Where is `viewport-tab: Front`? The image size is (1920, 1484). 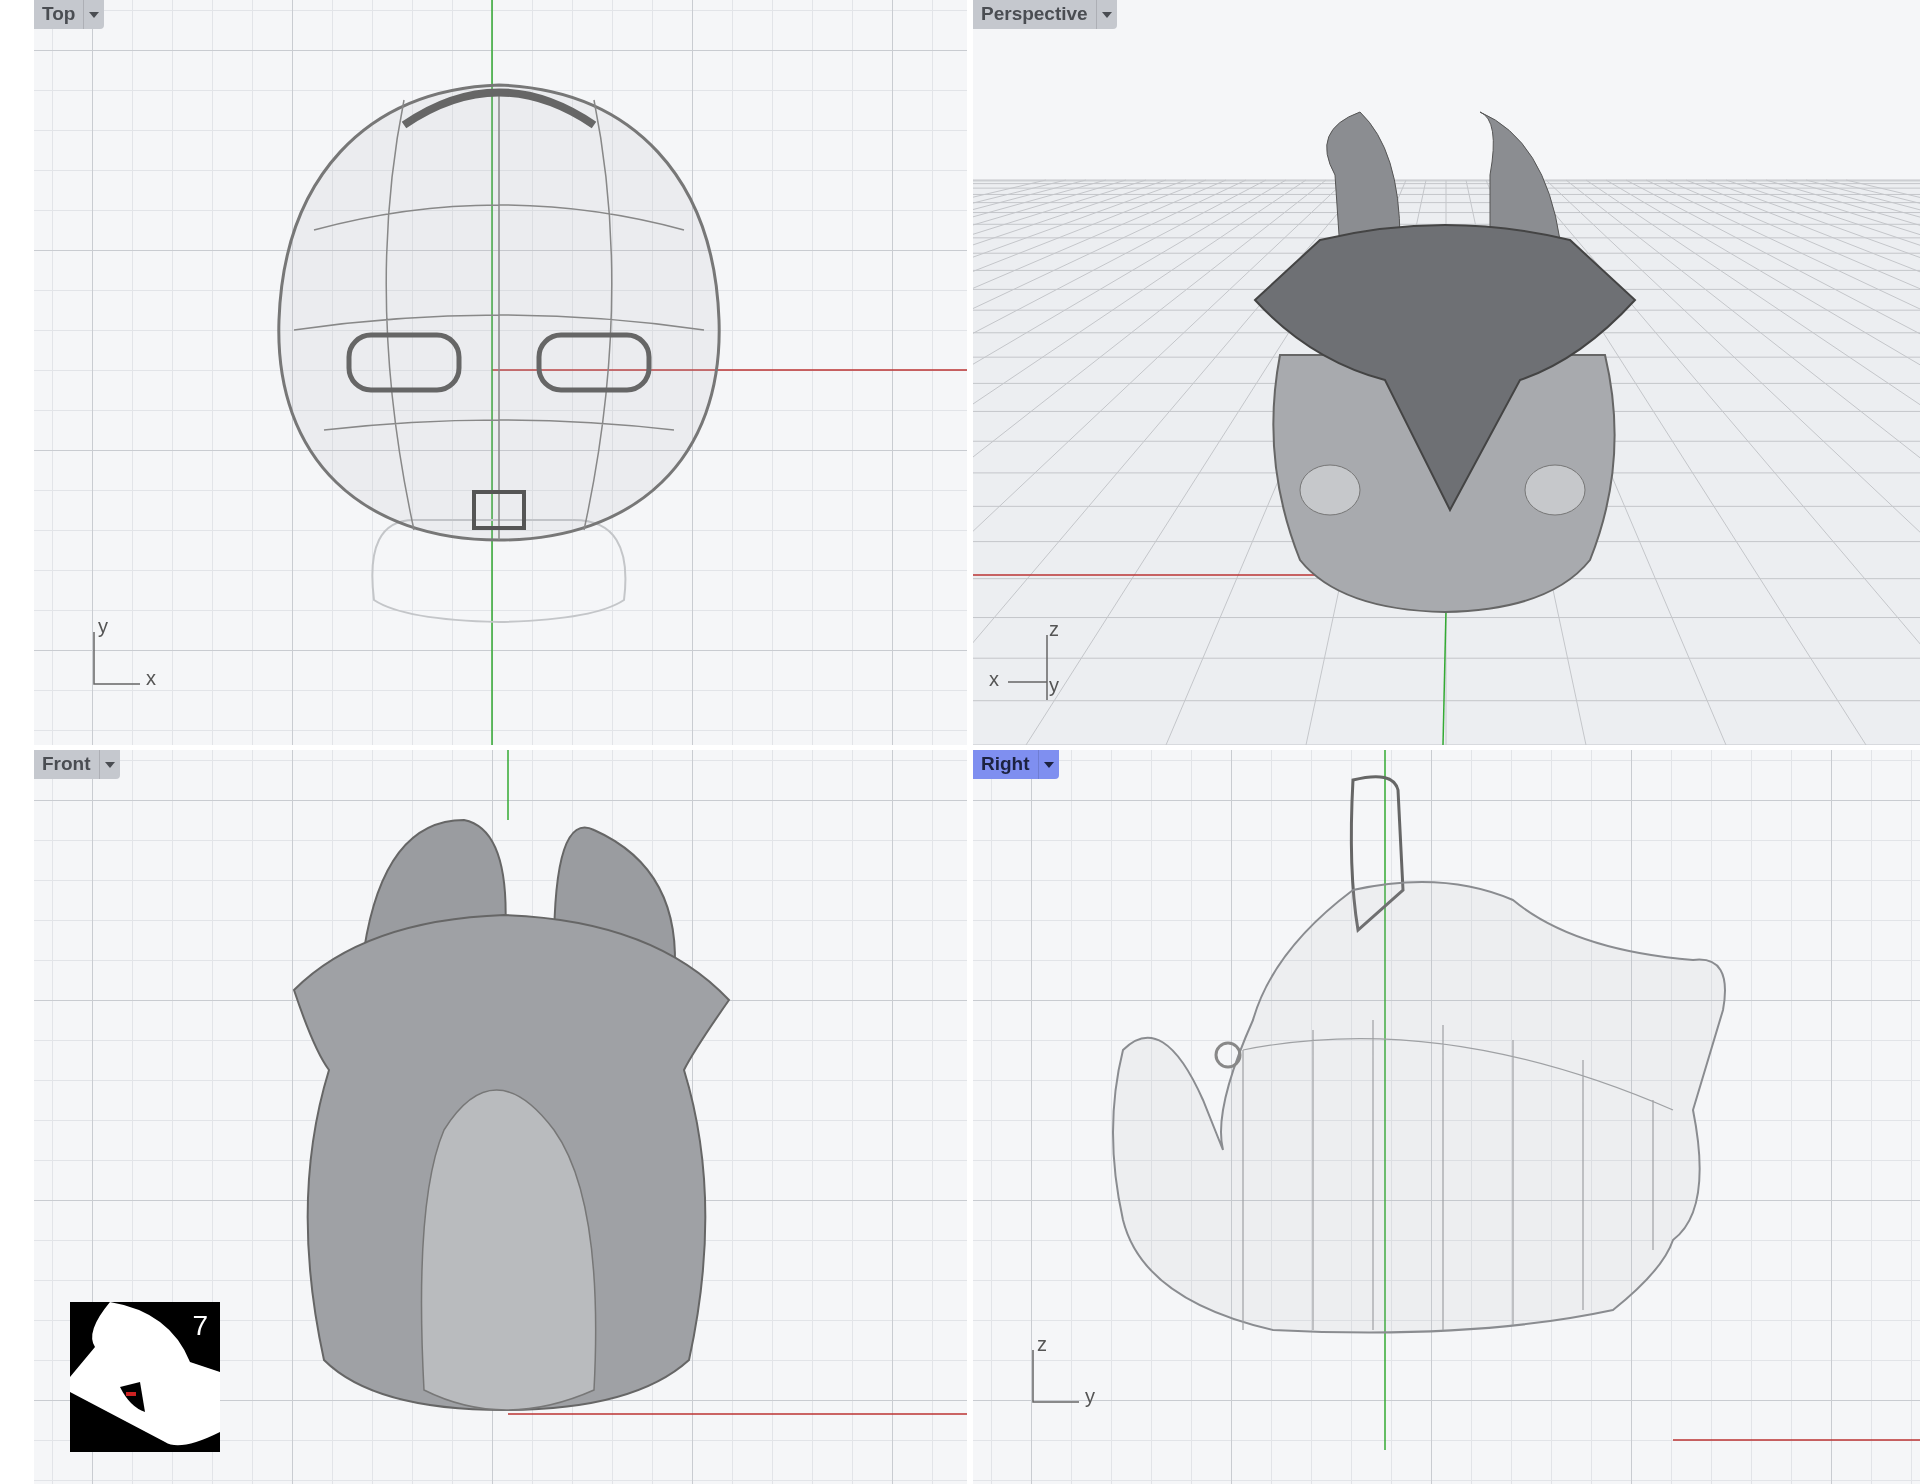
viewport-tab: Front is located at coordinates (77, 764).